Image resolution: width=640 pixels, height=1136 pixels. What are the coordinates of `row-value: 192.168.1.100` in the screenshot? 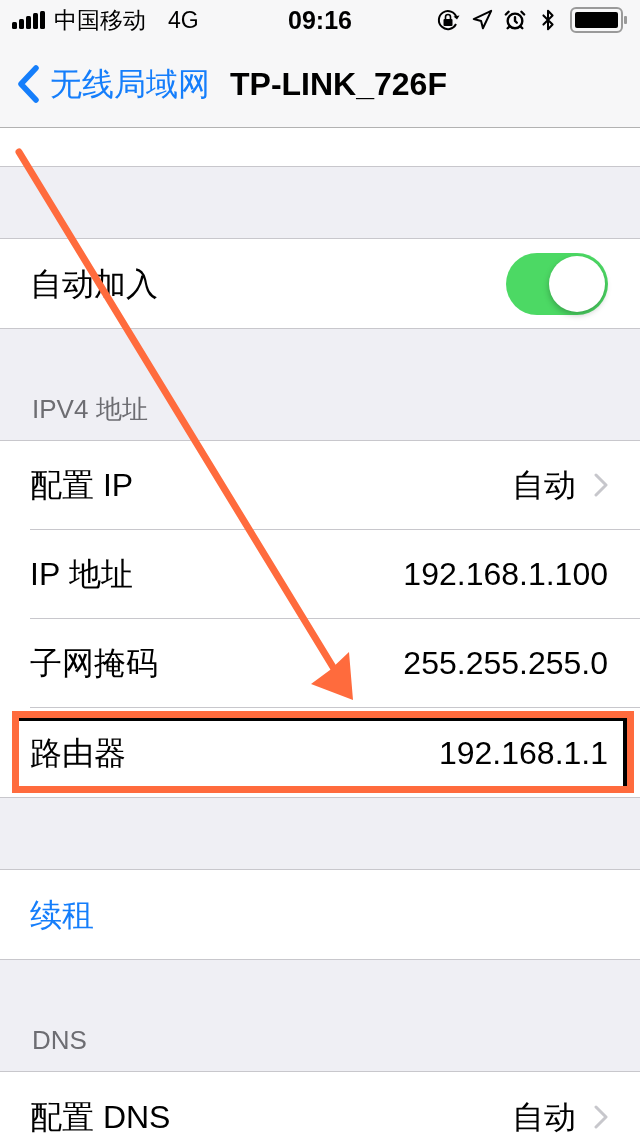 It's located at (505, 574).